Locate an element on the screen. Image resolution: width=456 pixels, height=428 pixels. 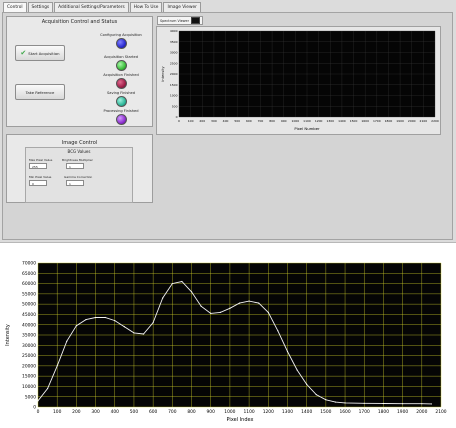
spectrum-y-tick-label: 1000 is located at coordinates (174, 96).